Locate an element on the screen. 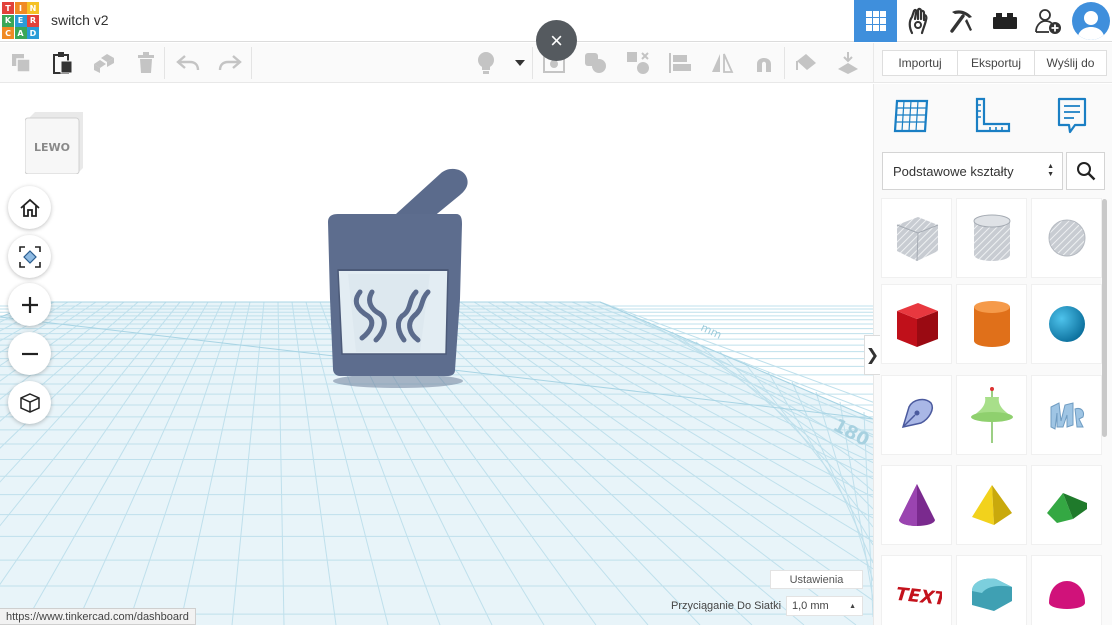 This screenshot has width=1112, height=625. updown-icon: ▲ ▼ is located at coordinates (1050, 170).